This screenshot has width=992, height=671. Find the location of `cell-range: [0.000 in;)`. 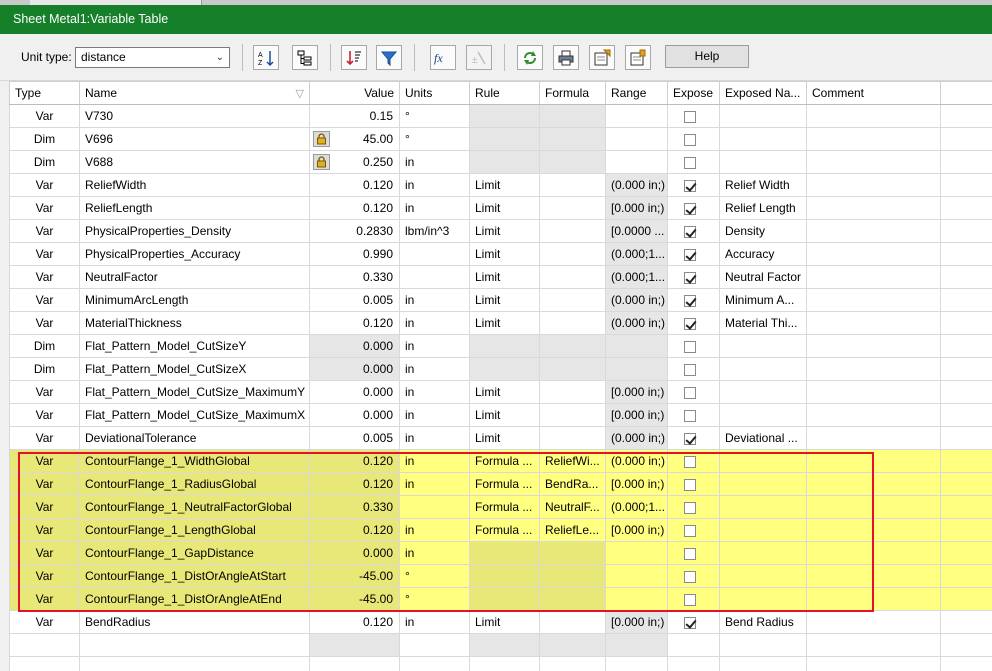

cell-range: [0.000 in;) is located at coordinates (636, 208).